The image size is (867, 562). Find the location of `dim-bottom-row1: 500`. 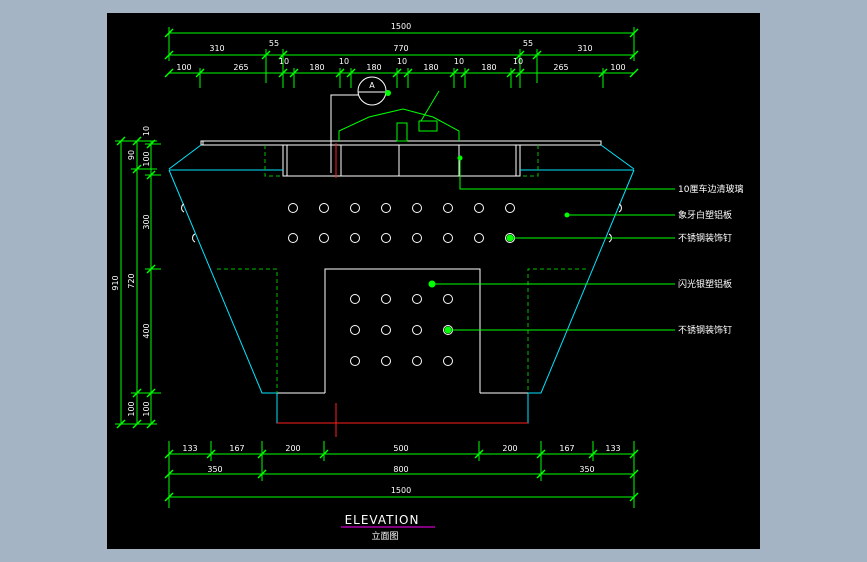

dim-bottom-row1: 500 is located at coordinates (400, 448).